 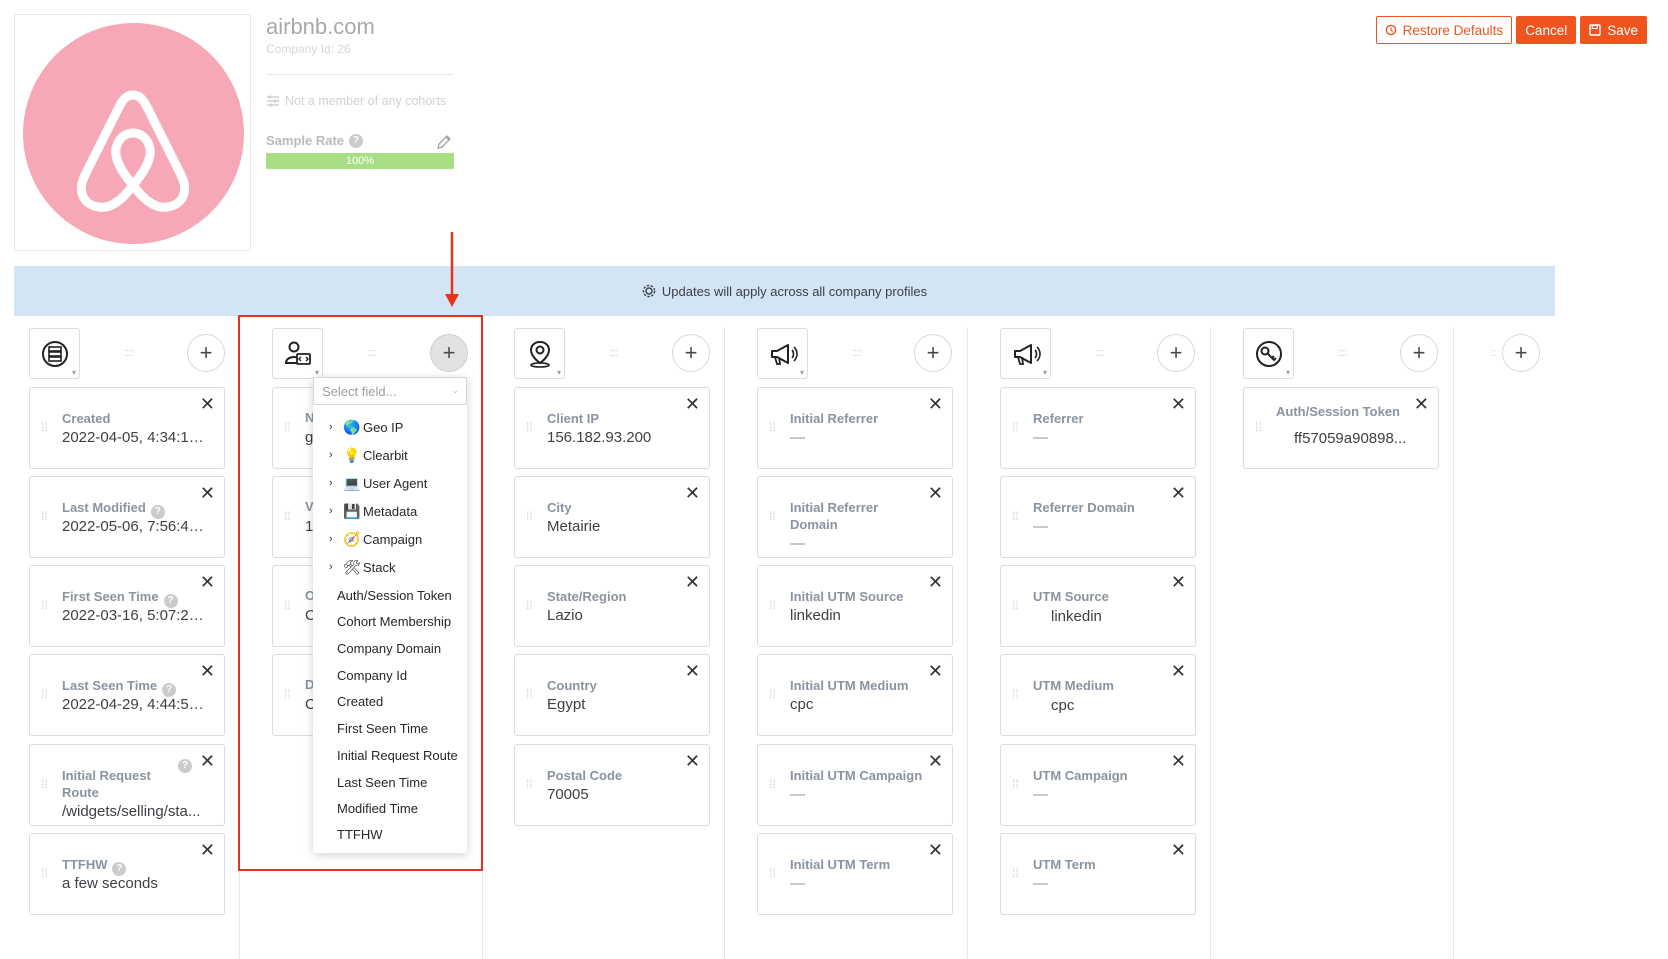 I want to click on save-button: Save, so click(x=1613, y=30).